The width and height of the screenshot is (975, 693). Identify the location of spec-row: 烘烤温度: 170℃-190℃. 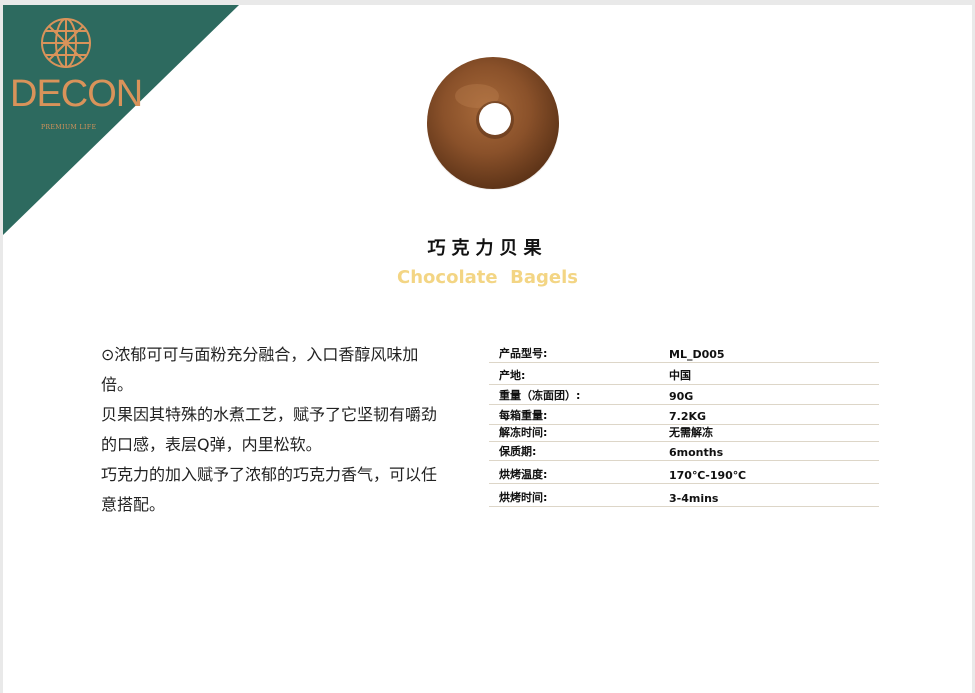
(684, 472).